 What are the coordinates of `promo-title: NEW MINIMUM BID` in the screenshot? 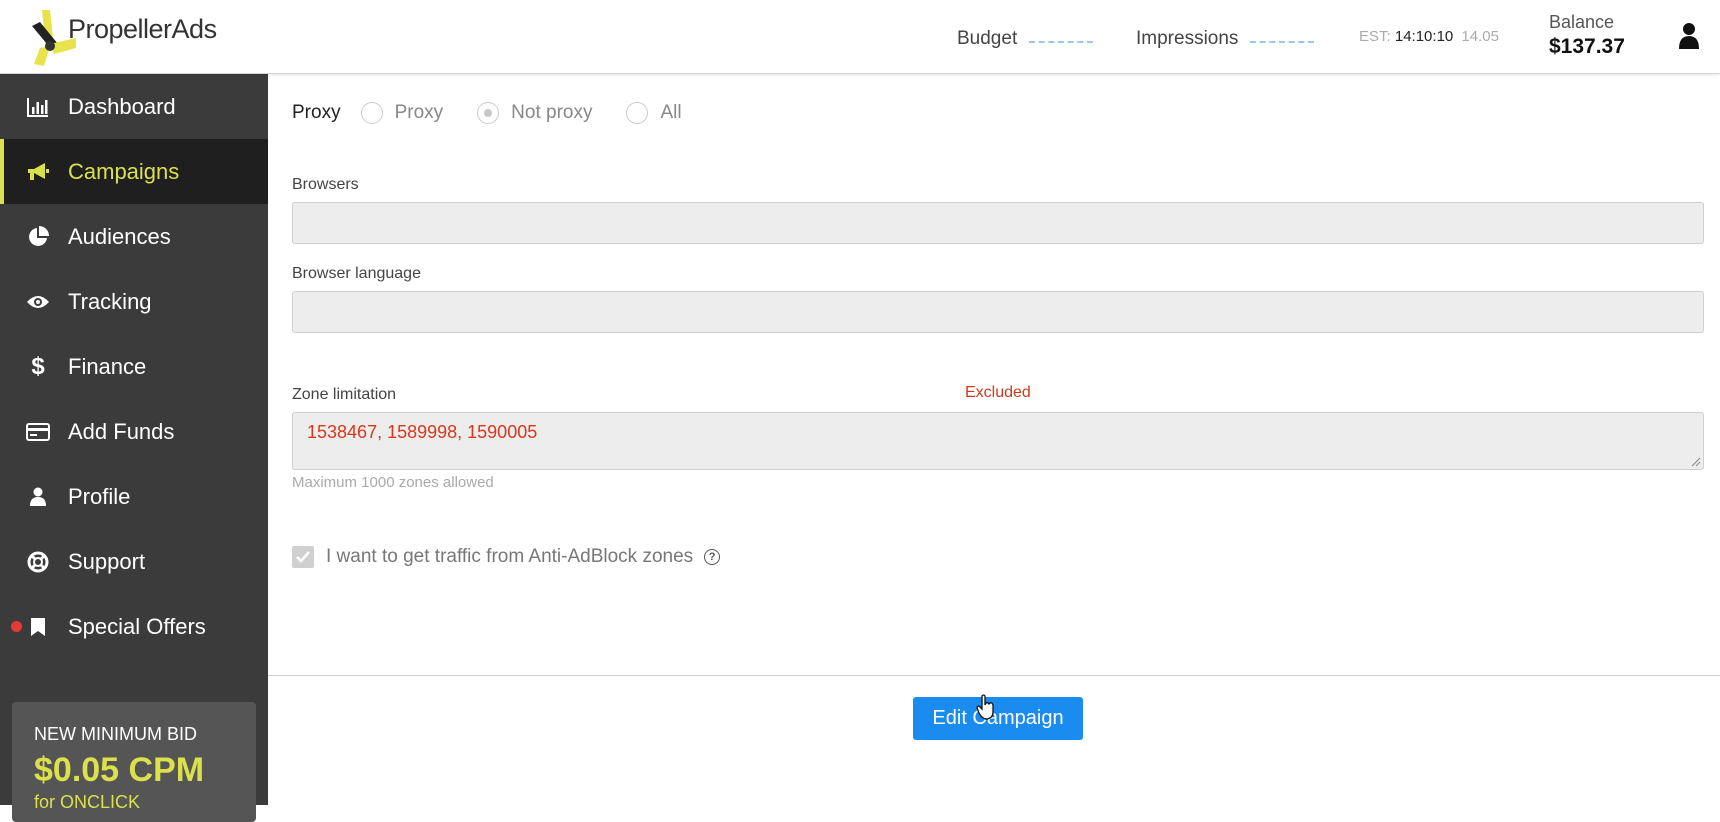 It's located at (115, 734).